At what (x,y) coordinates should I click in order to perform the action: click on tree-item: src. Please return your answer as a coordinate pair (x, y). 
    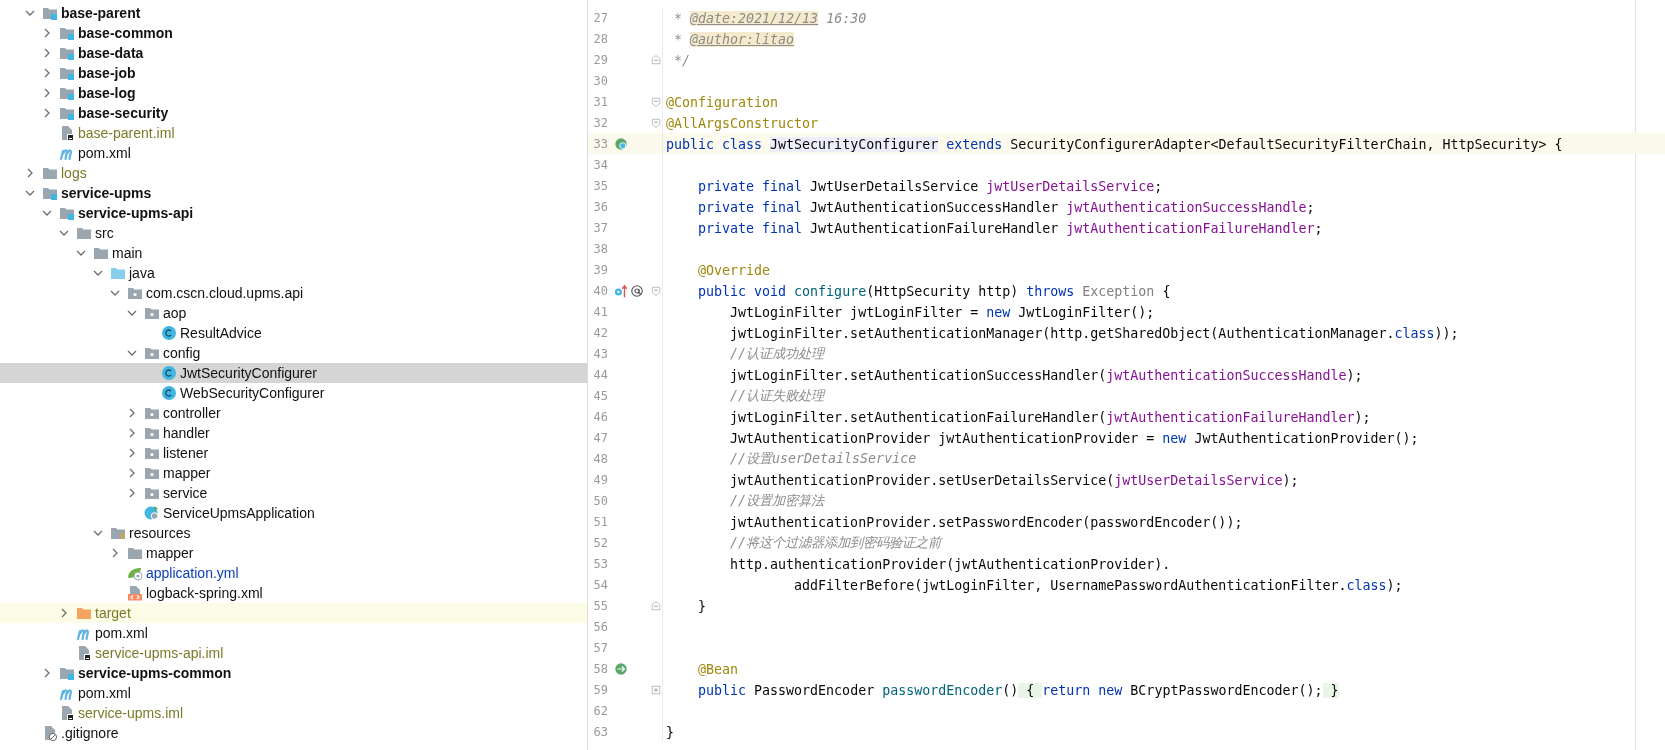
    Looking at the image, I should click on (293, 233).